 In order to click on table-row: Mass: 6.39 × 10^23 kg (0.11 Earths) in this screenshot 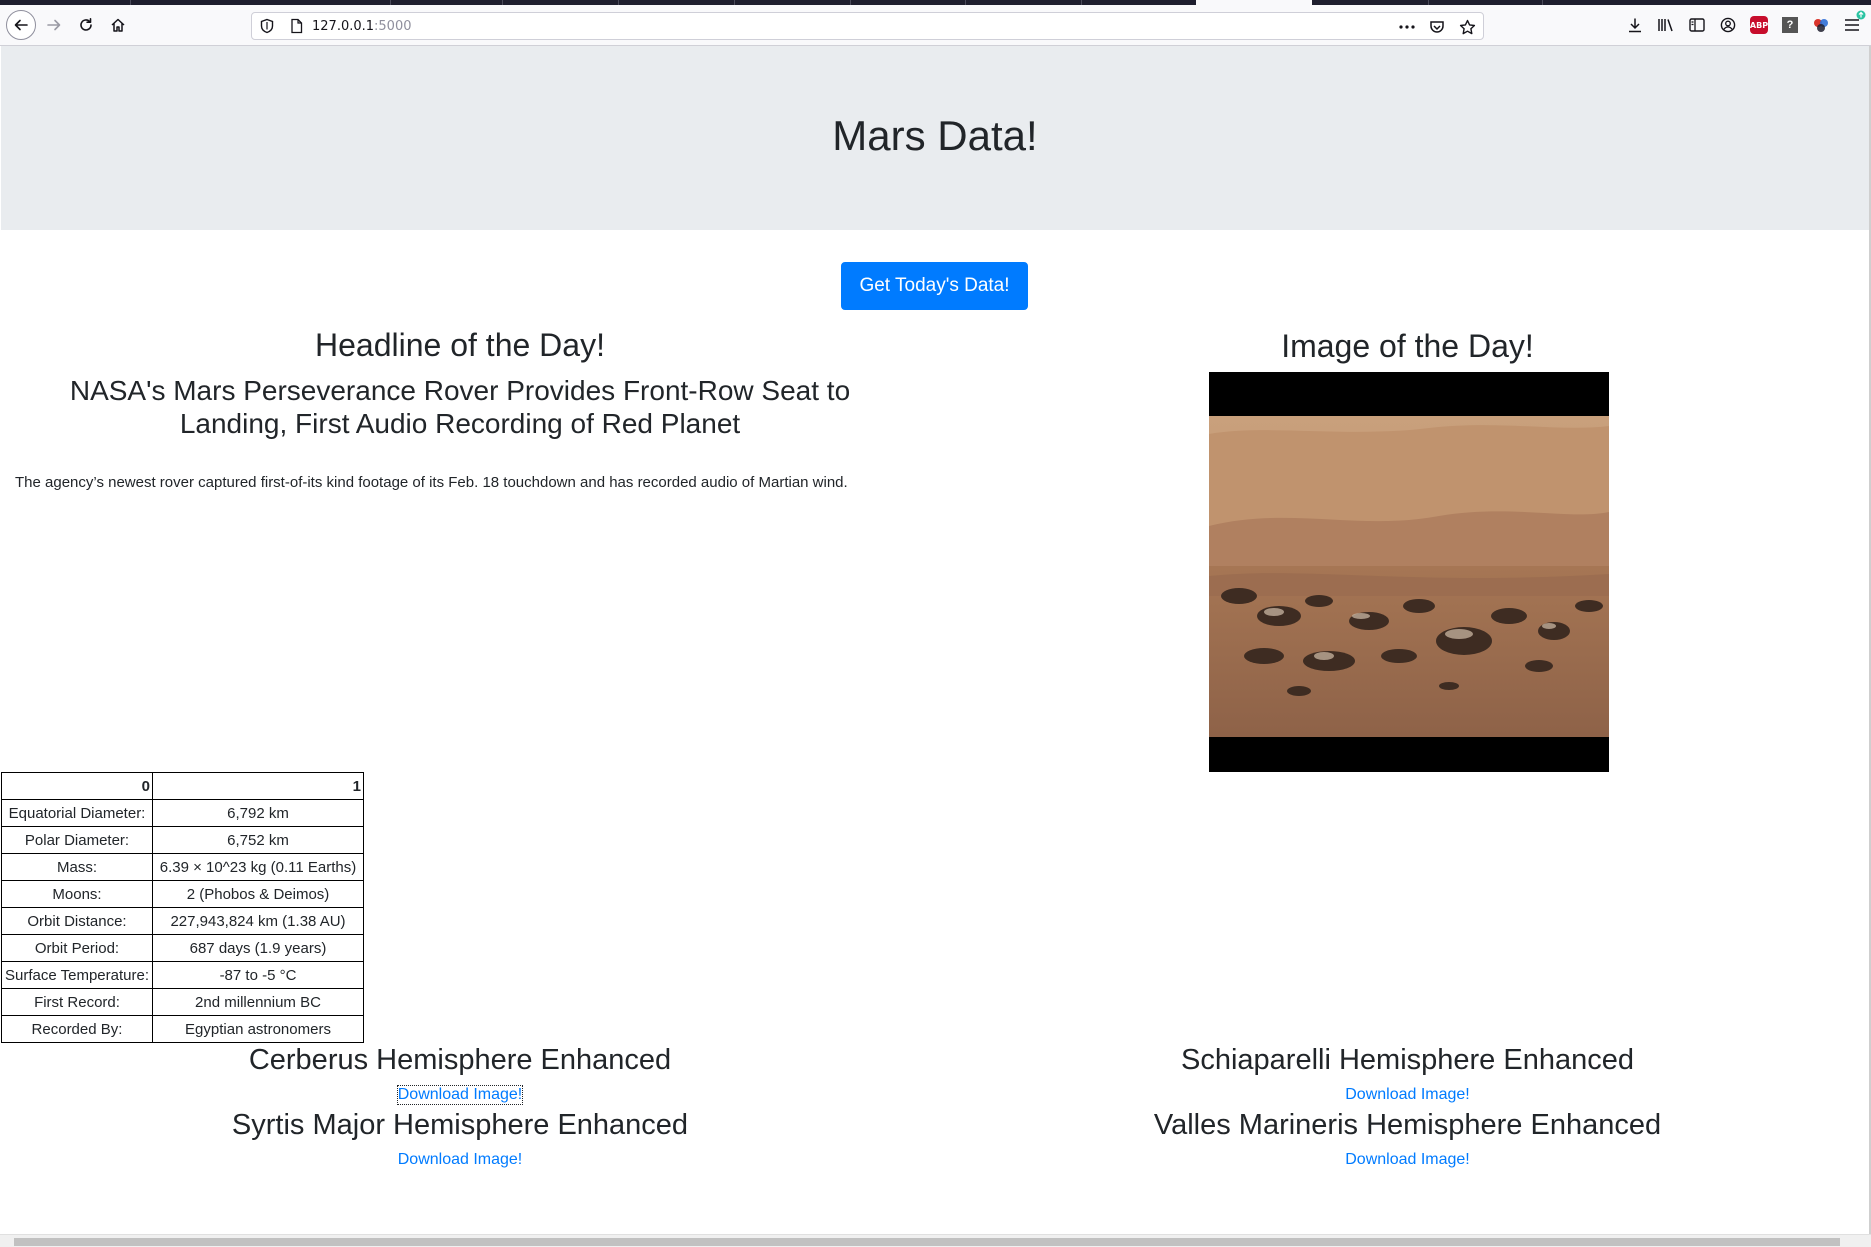, I will do `click(182, 867)`.